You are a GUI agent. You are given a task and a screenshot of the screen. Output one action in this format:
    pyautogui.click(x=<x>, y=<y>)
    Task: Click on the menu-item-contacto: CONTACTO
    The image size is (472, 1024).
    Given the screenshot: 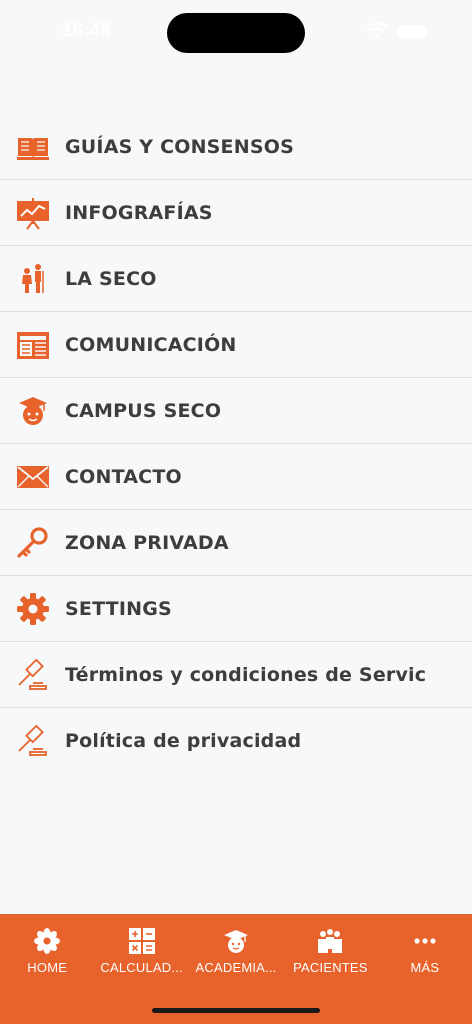 What is the action you would take?
    pyautogui.click(x=236, y=477)
    